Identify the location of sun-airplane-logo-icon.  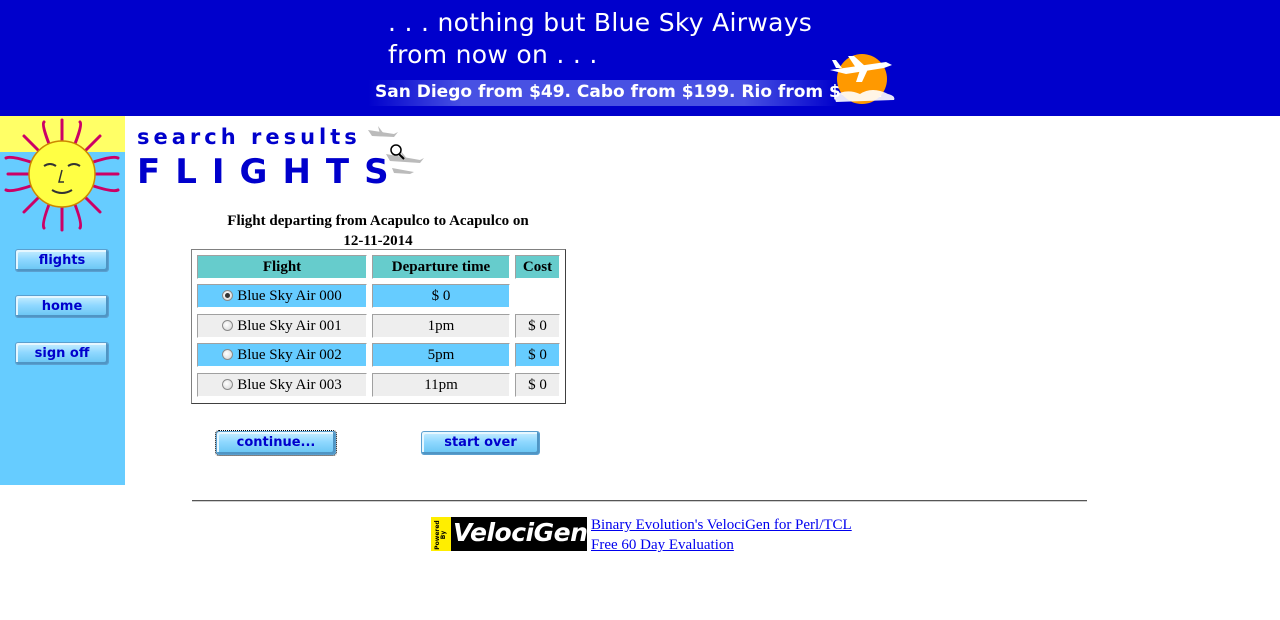
(862, 79).